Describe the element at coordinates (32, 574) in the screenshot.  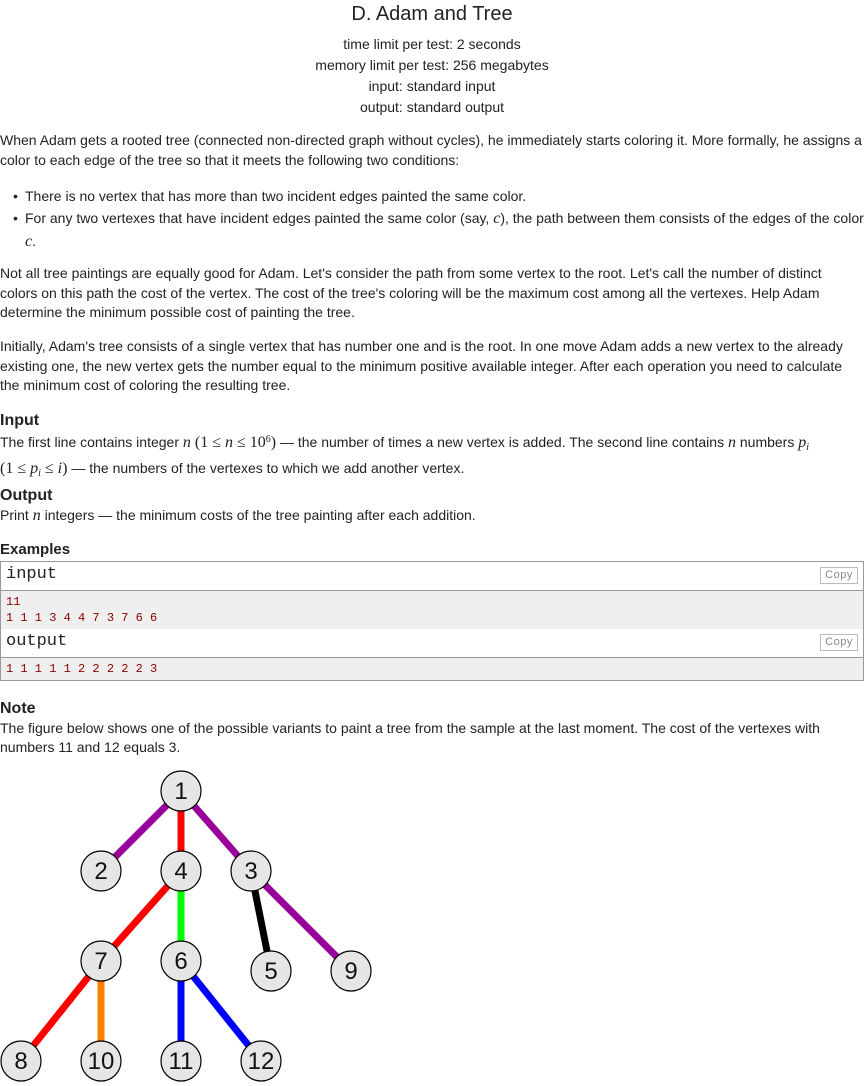
I see `sample-input-label: input` at that location.